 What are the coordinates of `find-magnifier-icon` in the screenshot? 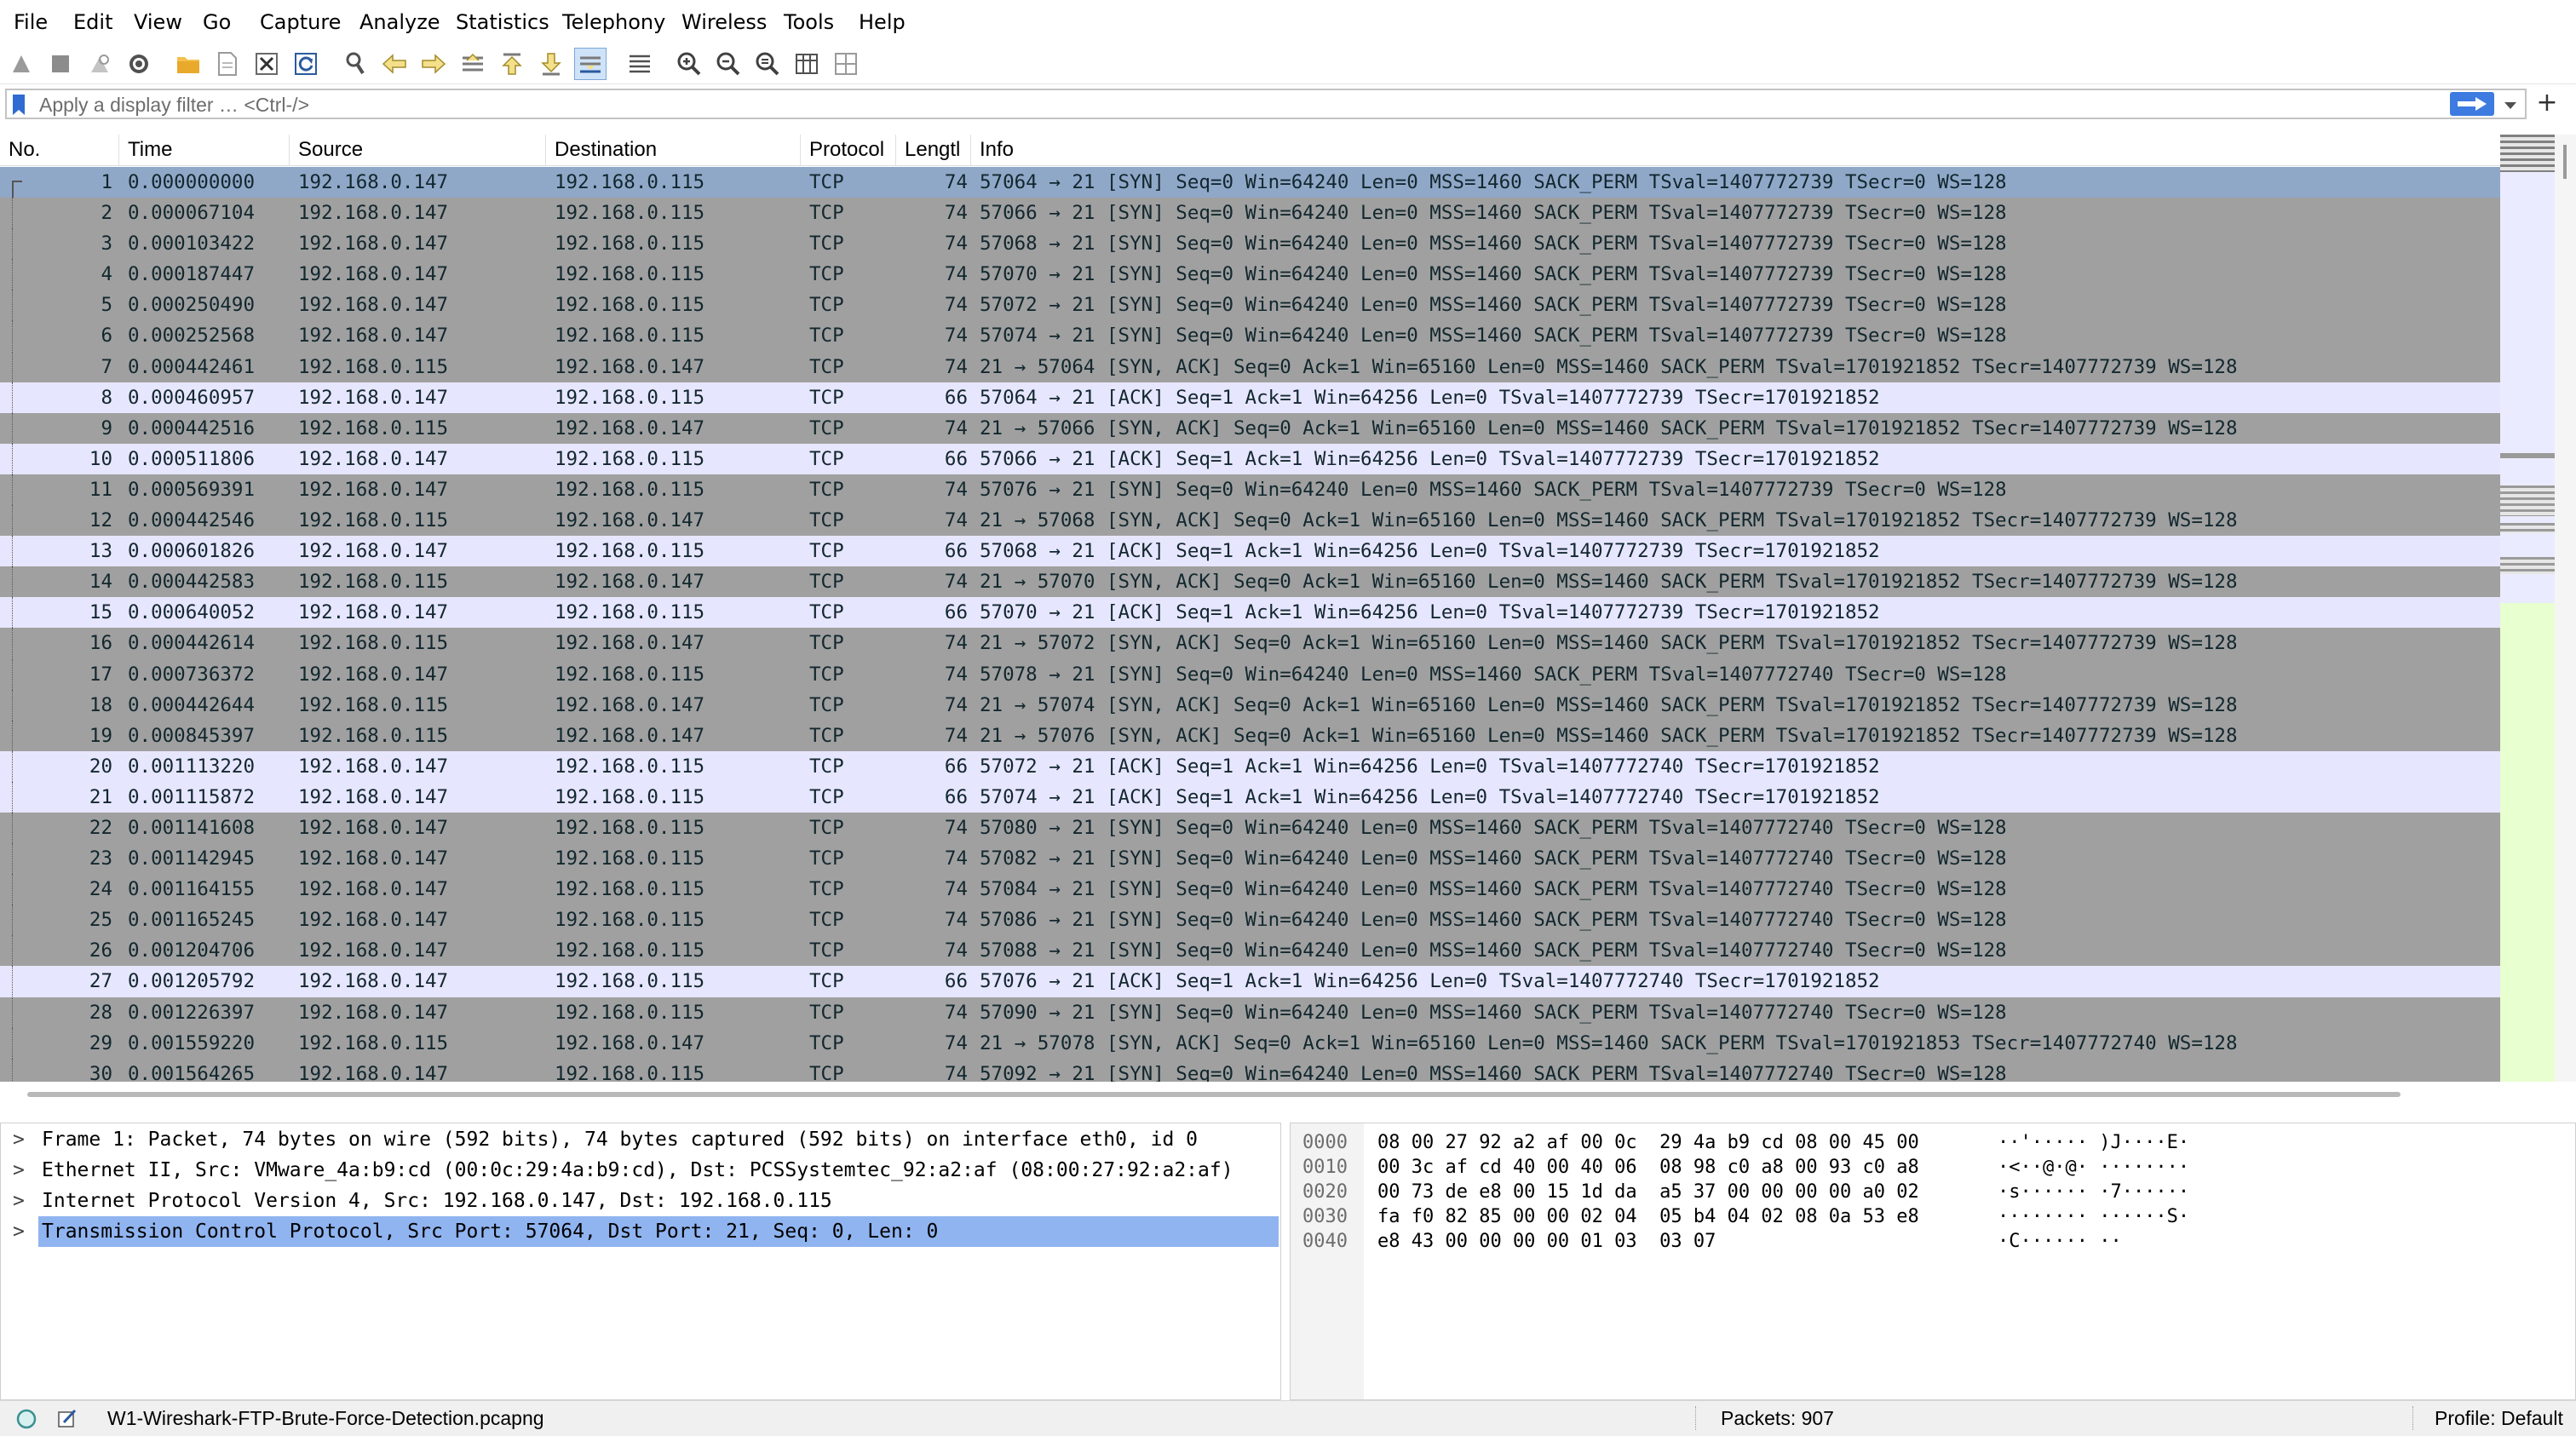 It's located at (355, 64).